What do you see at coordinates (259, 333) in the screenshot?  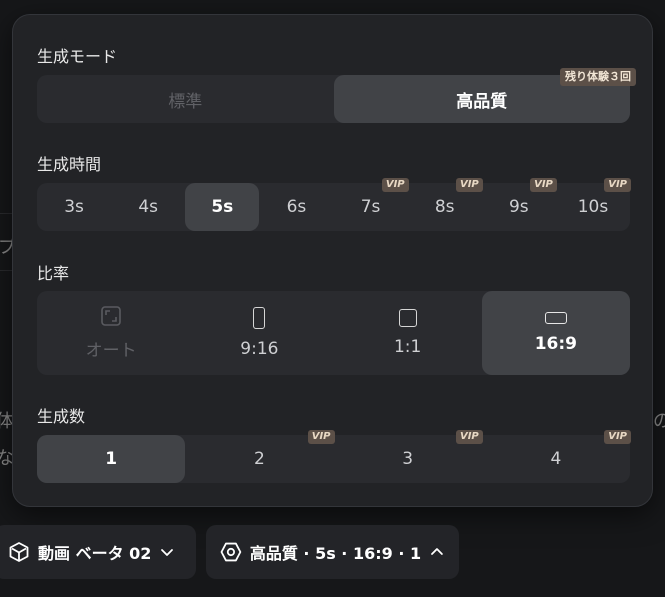 I see `ratio-option-9-16: 9:16` at bounding box center [259, 333].